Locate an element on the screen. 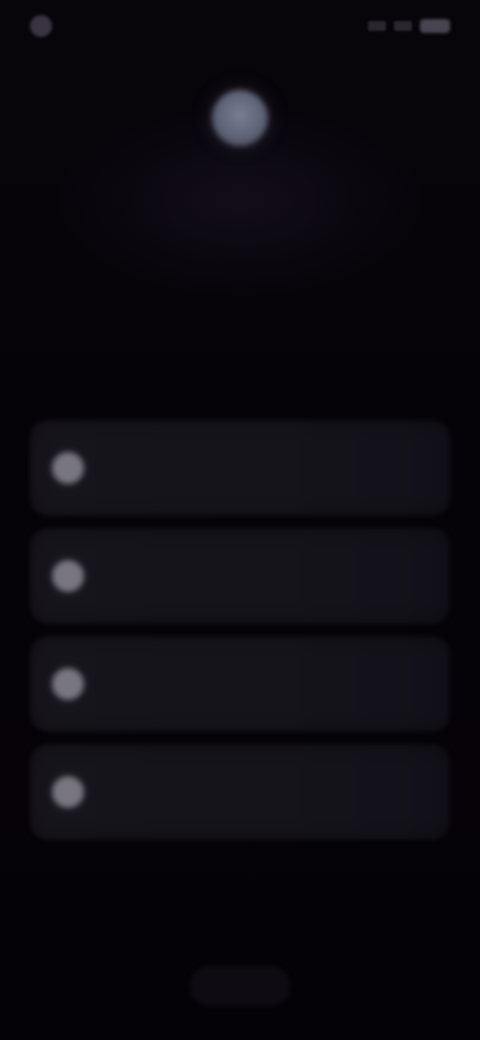 Image resolution: width=480 pixels, height=1040 pixels. battery-icon is located at coordinates (435, 26).